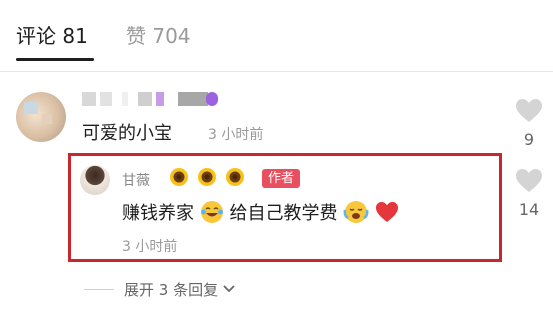 This screenshot has height=319, width=553. What do you see at coordinates (283, 213) in the screenshot?
I see `reply-text-part2: 给自己教学费` at bounding box center [283, 213].